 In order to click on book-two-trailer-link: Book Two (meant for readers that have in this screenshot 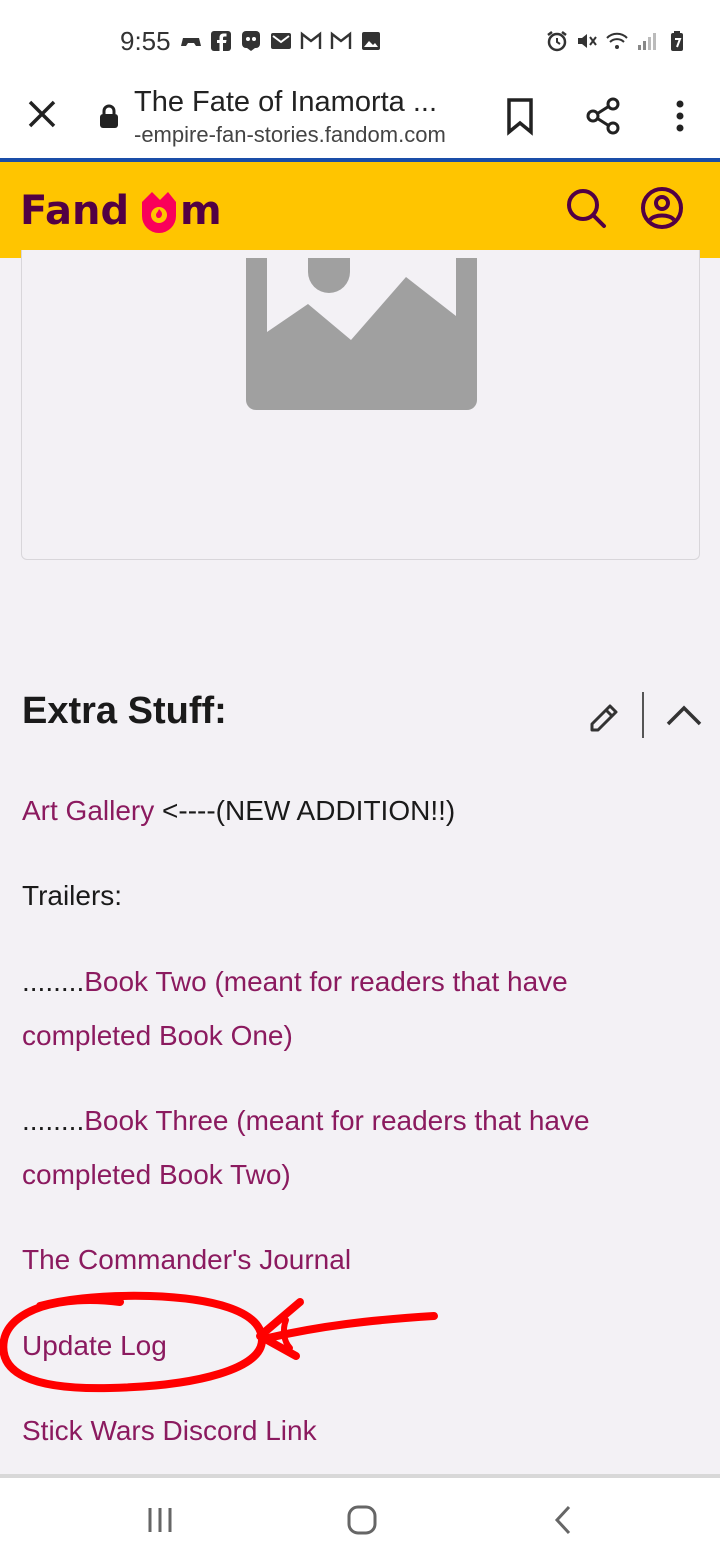, I will do `click(326, 981)`.